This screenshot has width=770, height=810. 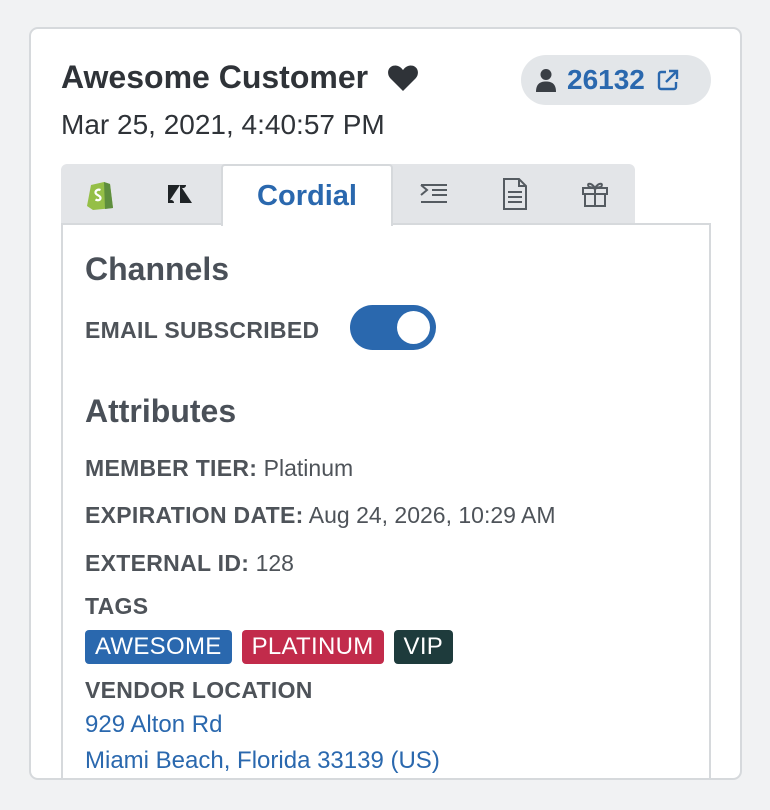 I want to click on document-icon, so click(x=515, y=194).